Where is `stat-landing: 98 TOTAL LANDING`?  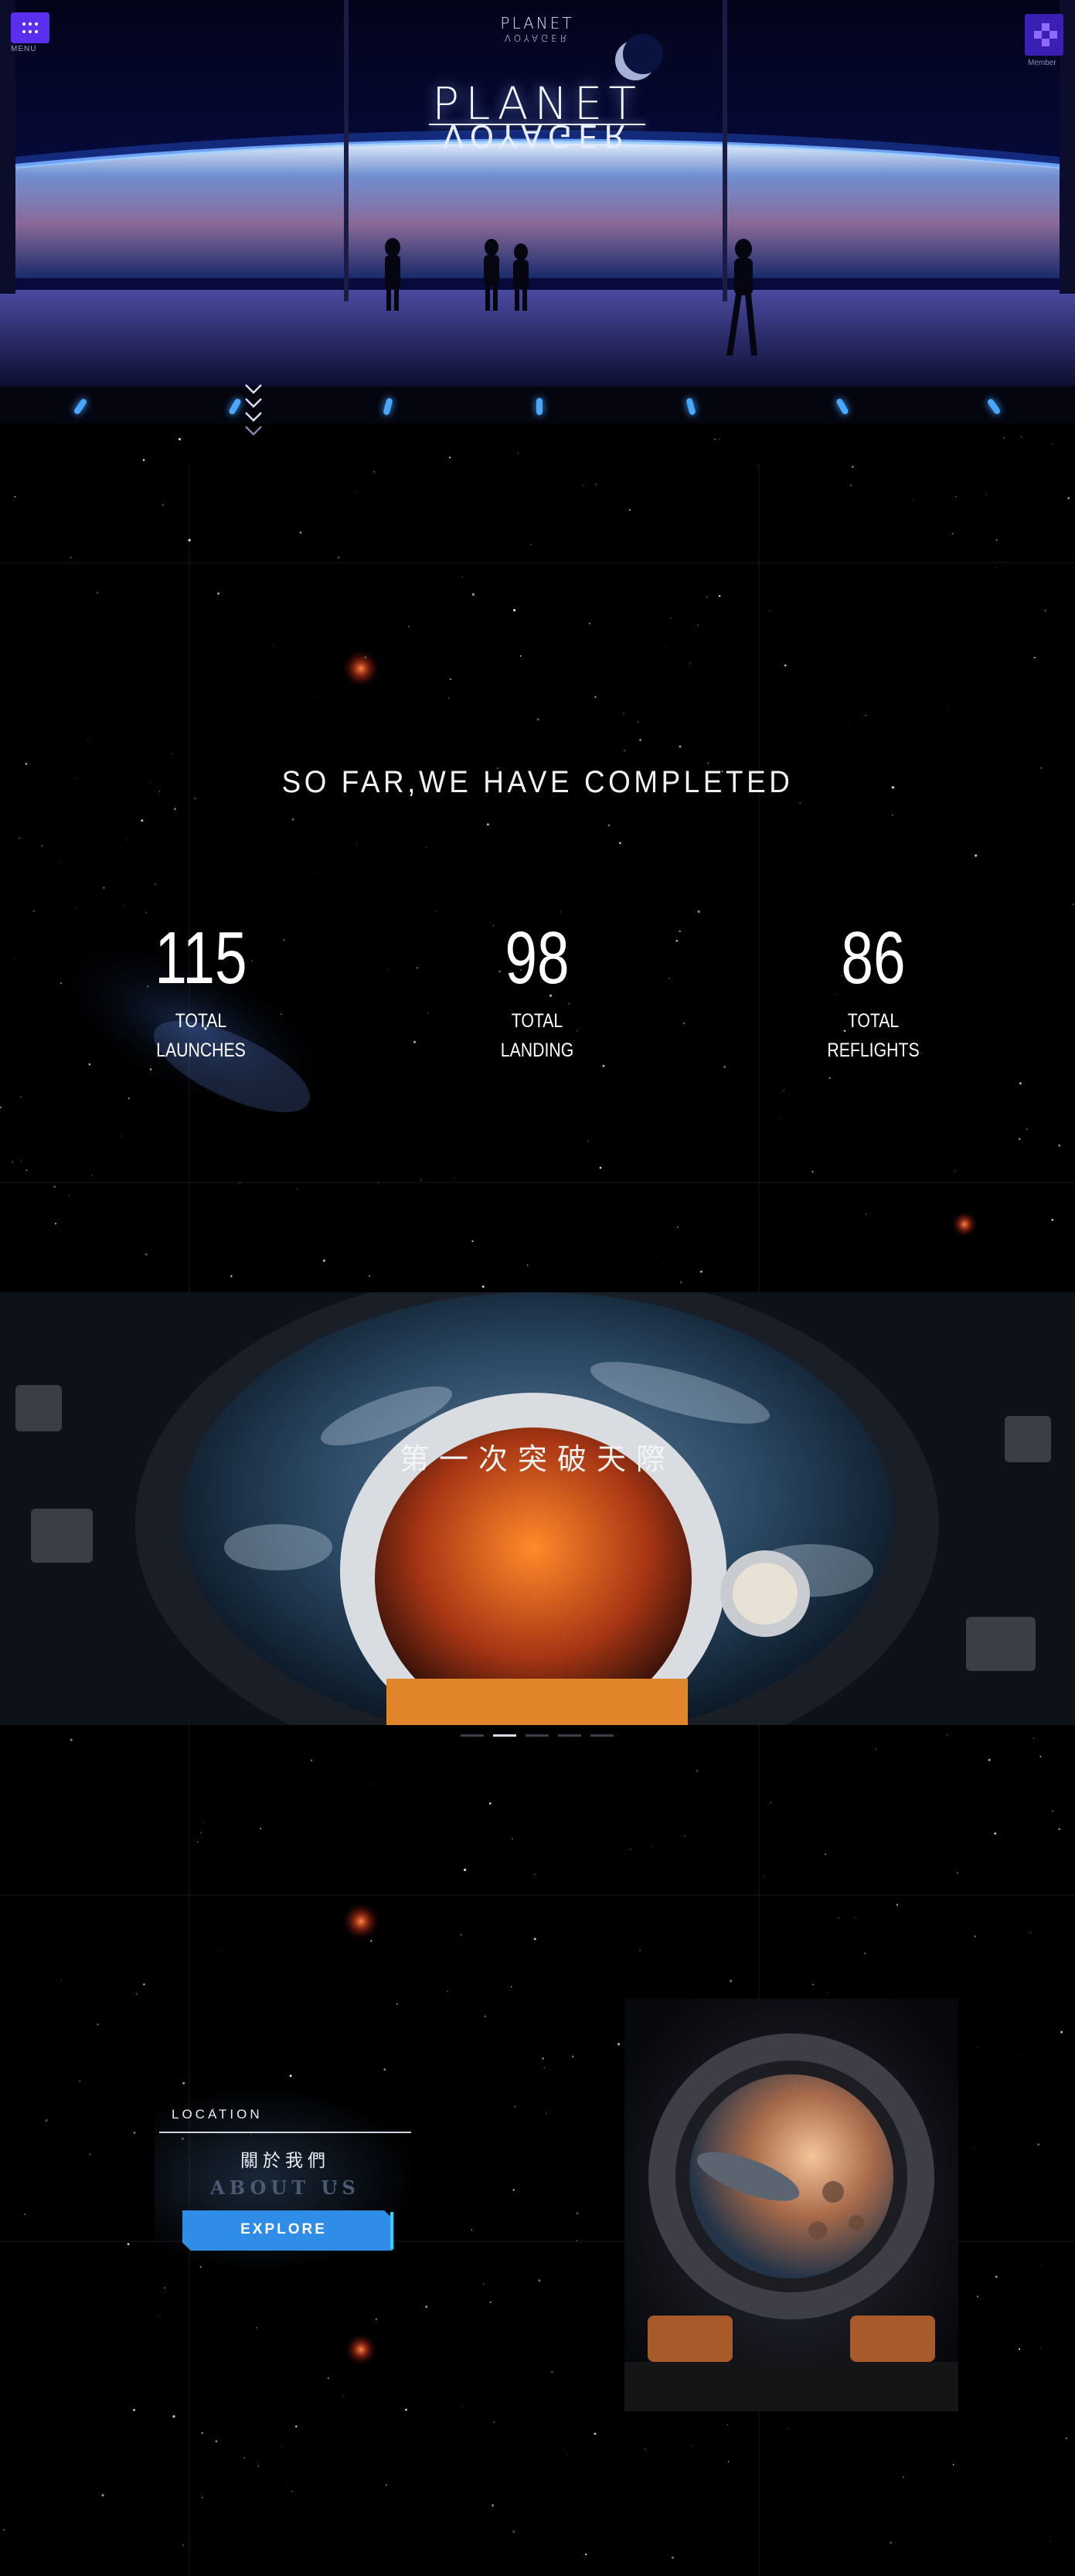
stat-landing: 98 TOTAL LANDING is located at coordinates (537, 993).